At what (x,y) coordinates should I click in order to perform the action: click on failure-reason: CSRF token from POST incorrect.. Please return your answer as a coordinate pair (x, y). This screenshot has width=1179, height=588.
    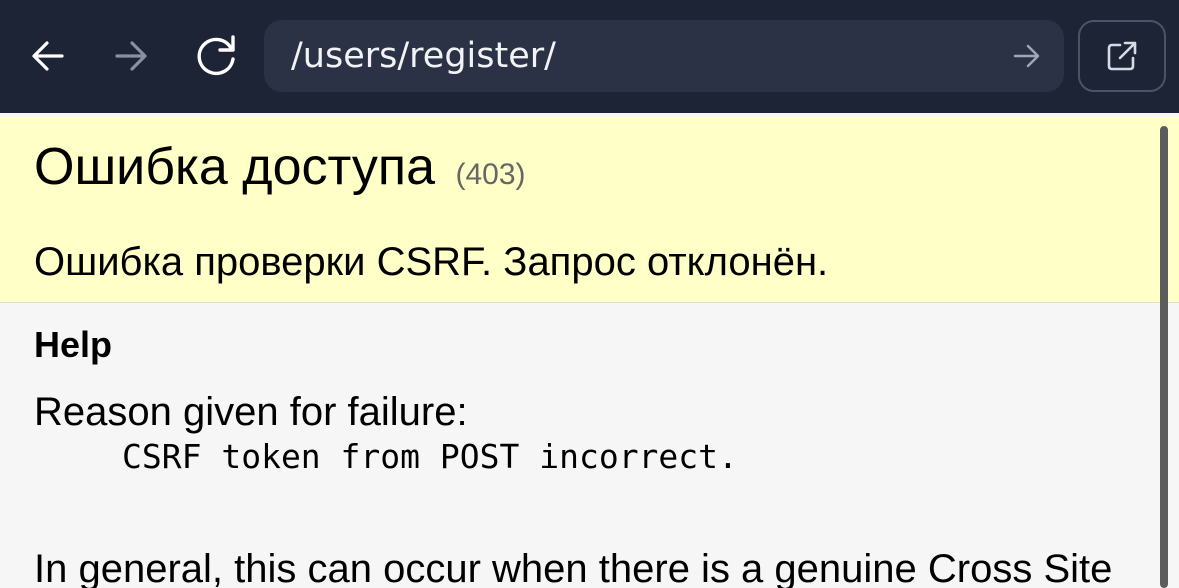
    Looking at the image, I should click on (430, 456).